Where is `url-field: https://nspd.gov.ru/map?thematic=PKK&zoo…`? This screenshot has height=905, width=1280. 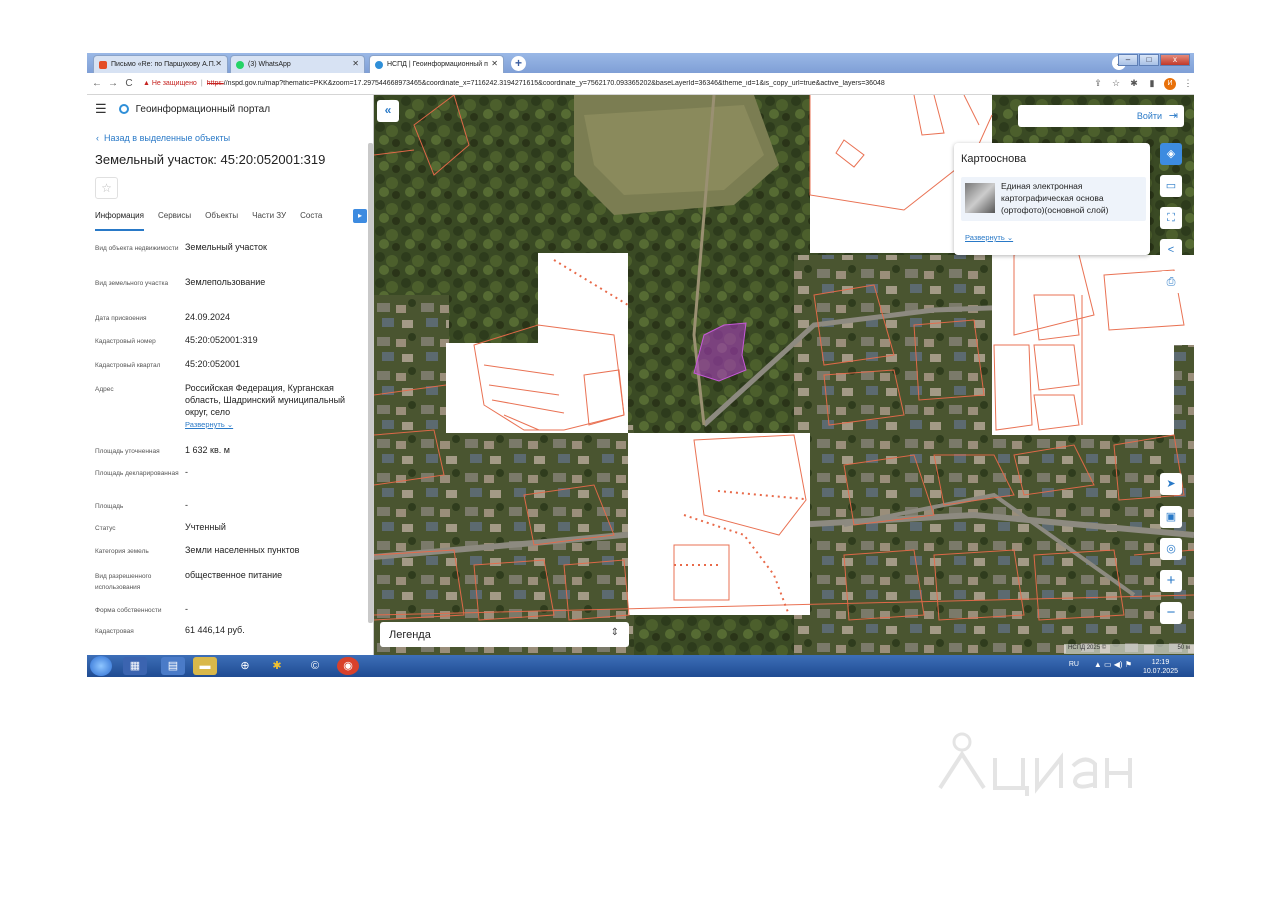
url-field: https://nspd.gov.ru/map?thematic=PKK&zoo… is located at coordinates (646, 83).